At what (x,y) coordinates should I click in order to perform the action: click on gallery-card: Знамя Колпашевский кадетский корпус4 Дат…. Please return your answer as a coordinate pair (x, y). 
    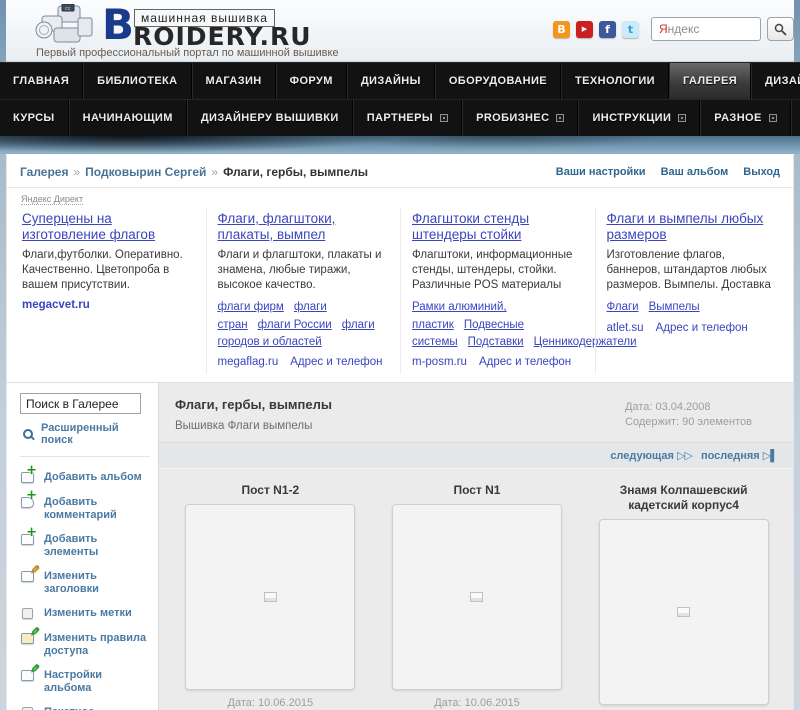
    Looking at the image, I should click on (683, 596).